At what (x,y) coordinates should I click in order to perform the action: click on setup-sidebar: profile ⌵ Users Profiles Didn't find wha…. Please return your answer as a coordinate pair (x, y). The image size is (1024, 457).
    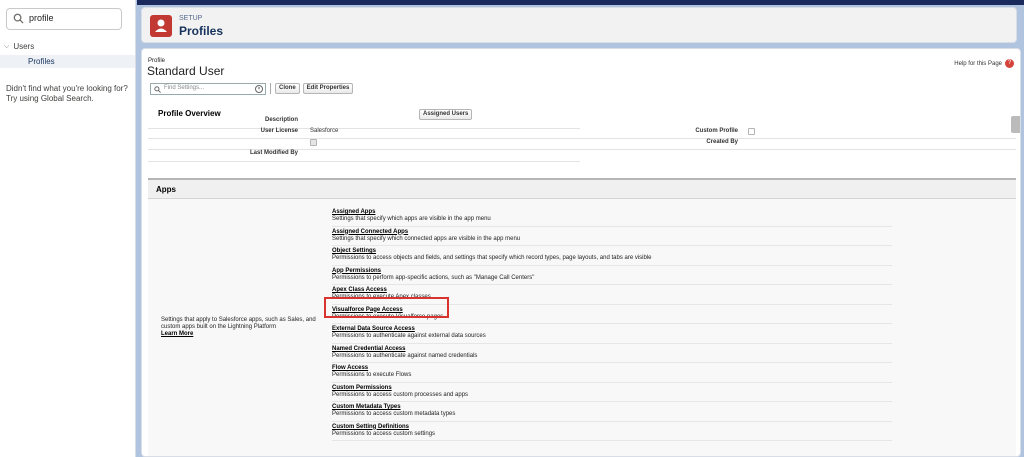
    Looking at the image, I should click on (68, 228).